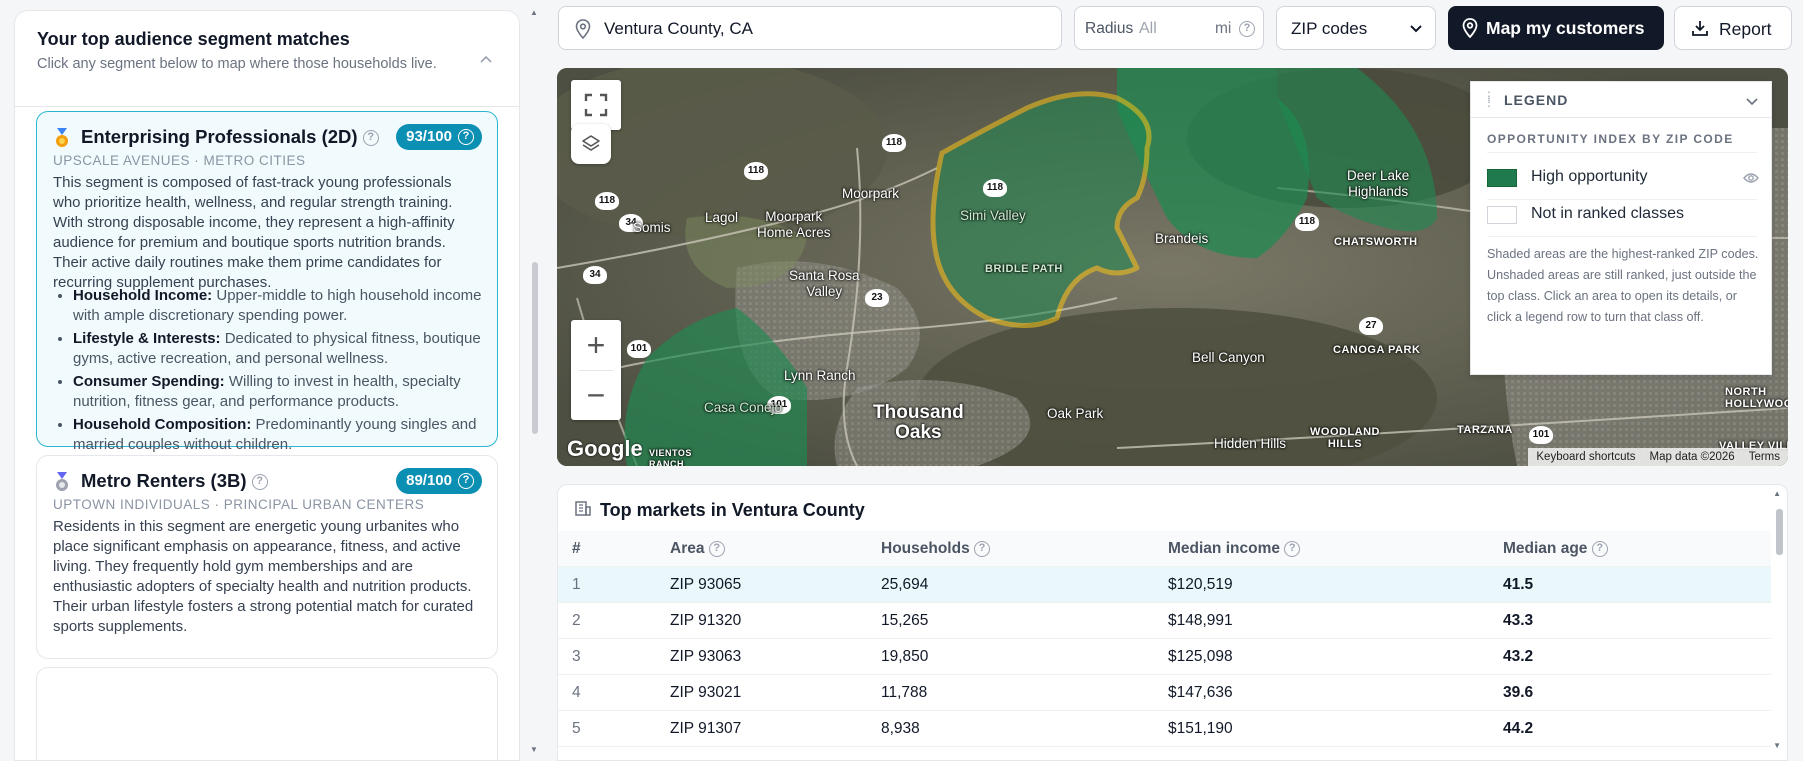  Describe the element at coordinates (1752, 103) in the screenshot. I see `chevron-down-icon` at that location.